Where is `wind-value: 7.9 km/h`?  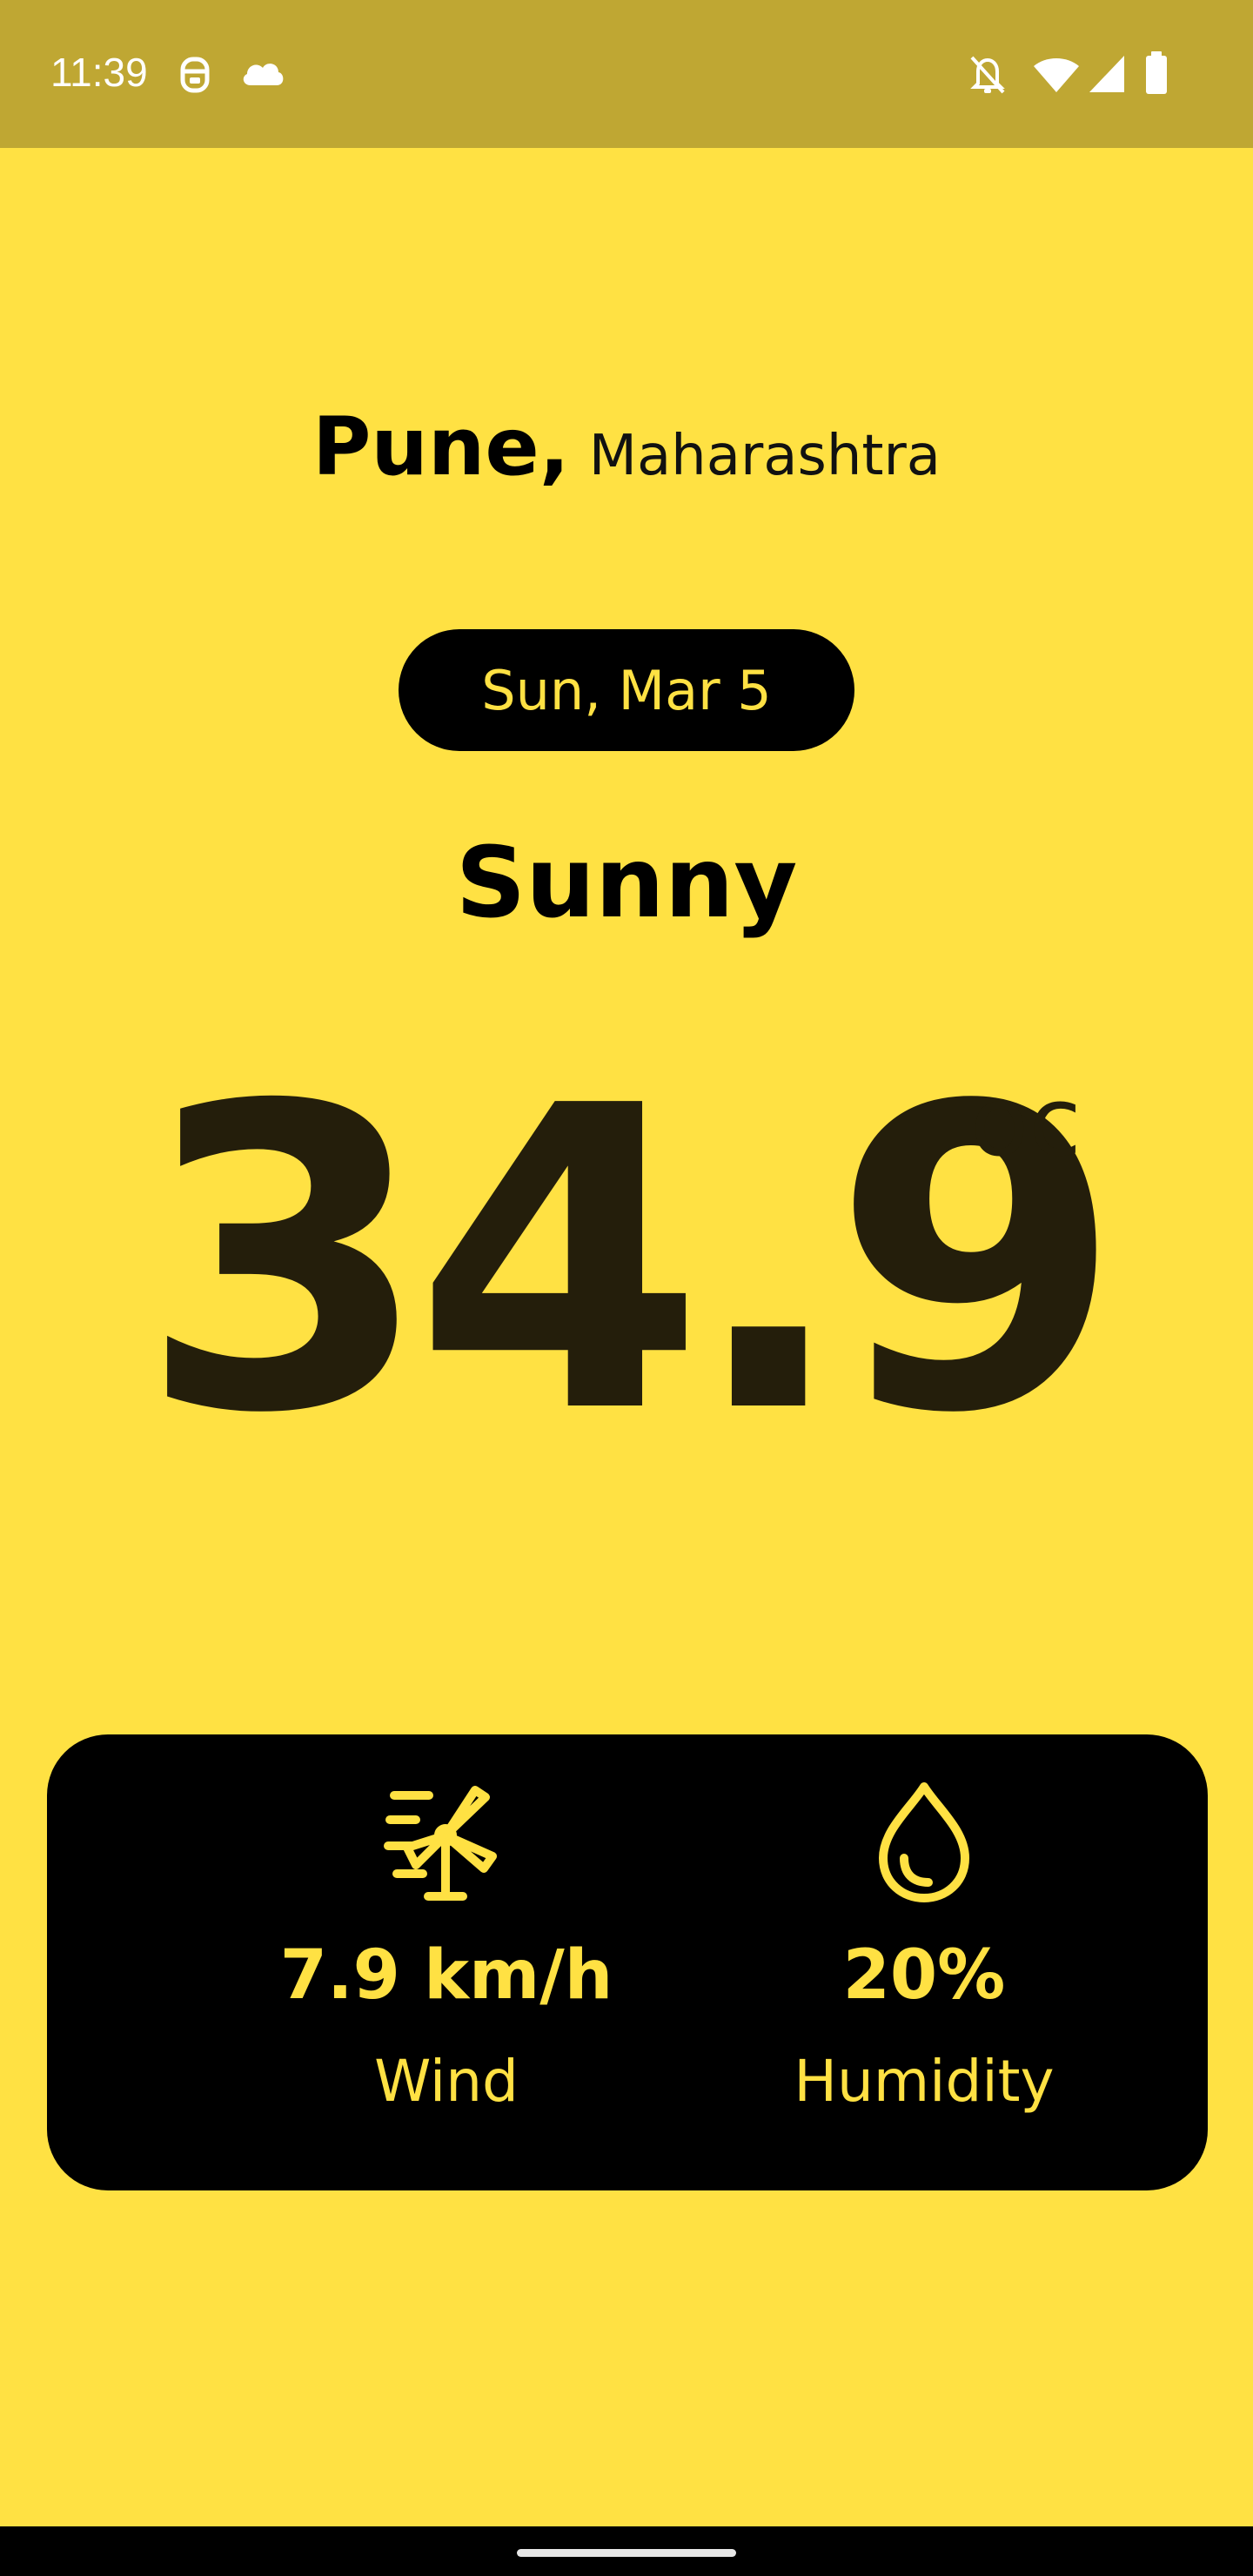 wind-value: 7.9 km/h is located at coordinates (446, 1975).